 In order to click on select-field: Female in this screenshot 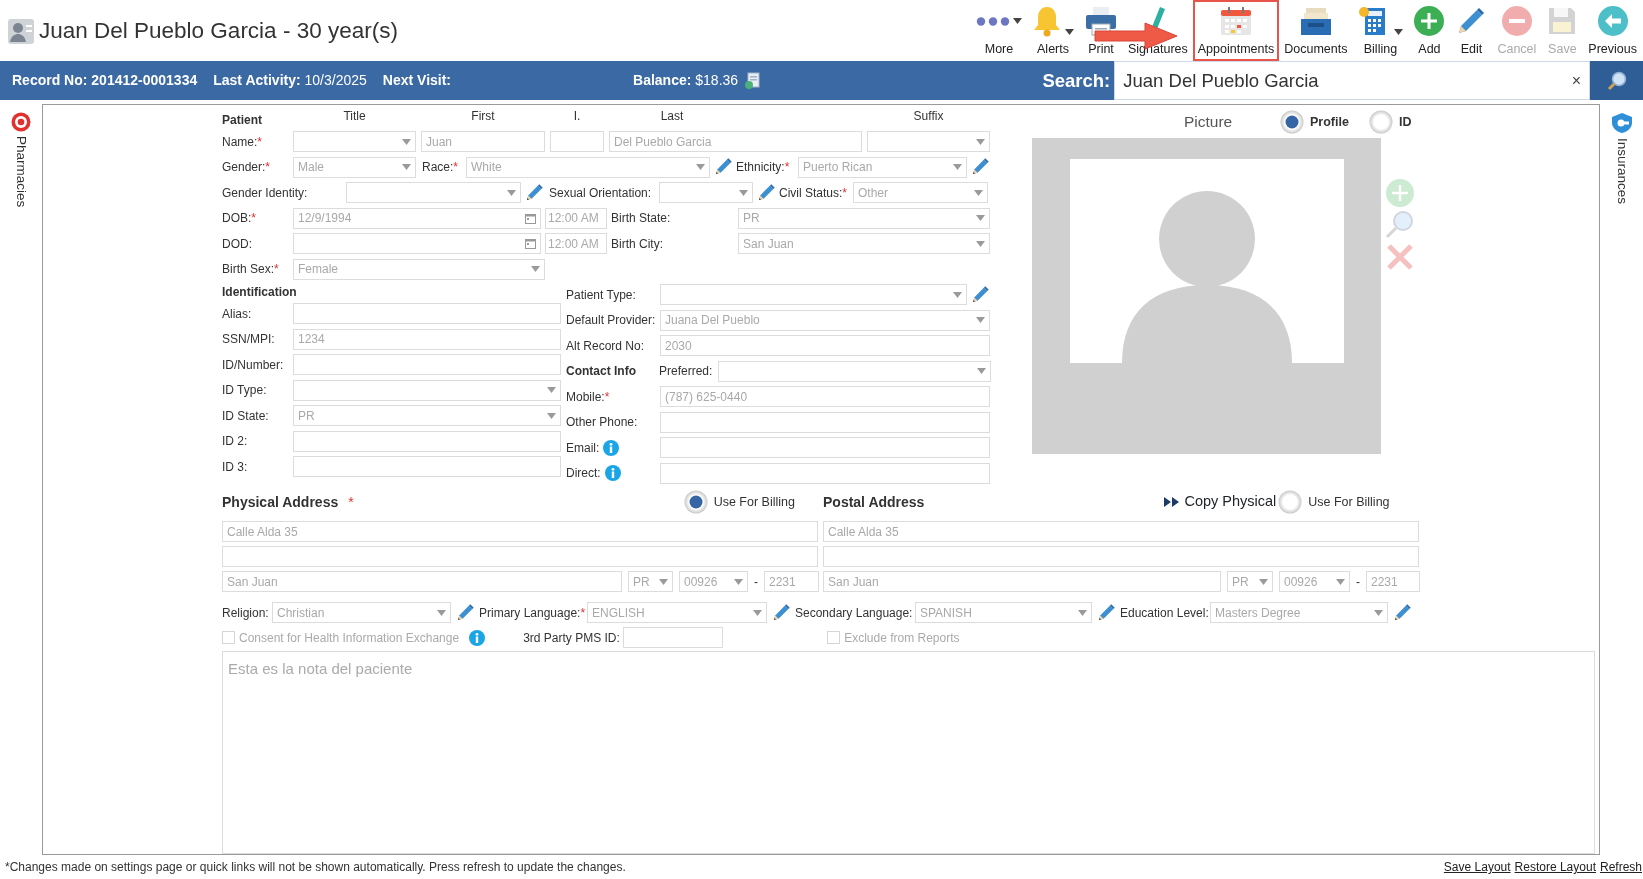, I will do `click(419, 269)`.